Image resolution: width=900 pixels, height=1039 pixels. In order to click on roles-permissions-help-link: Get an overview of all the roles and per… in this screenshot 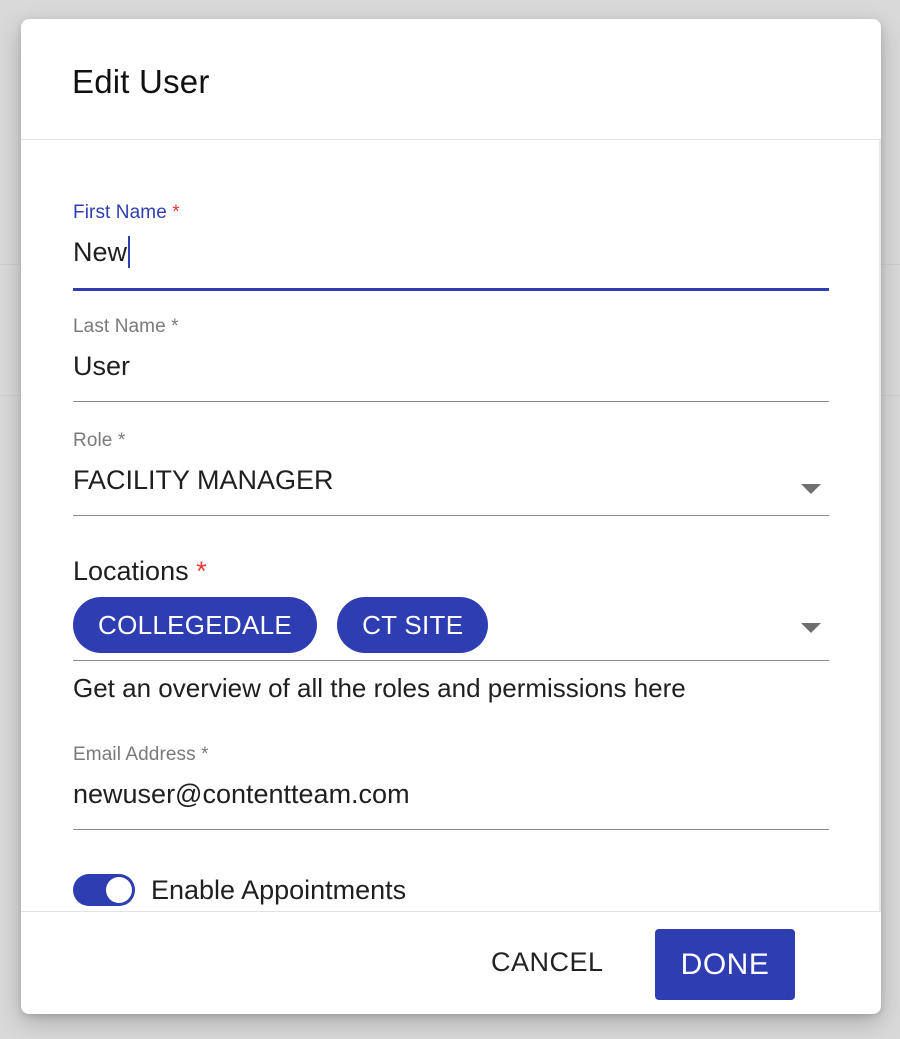, I will do `click(451, 688)`.